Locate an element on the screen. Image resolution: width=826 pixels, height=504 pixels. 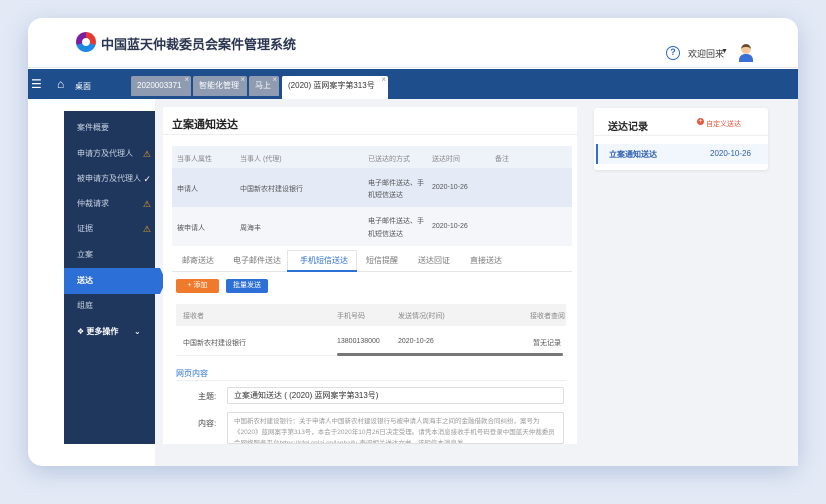
read-status: 暂无记录 is located at coordinates (547, 343).